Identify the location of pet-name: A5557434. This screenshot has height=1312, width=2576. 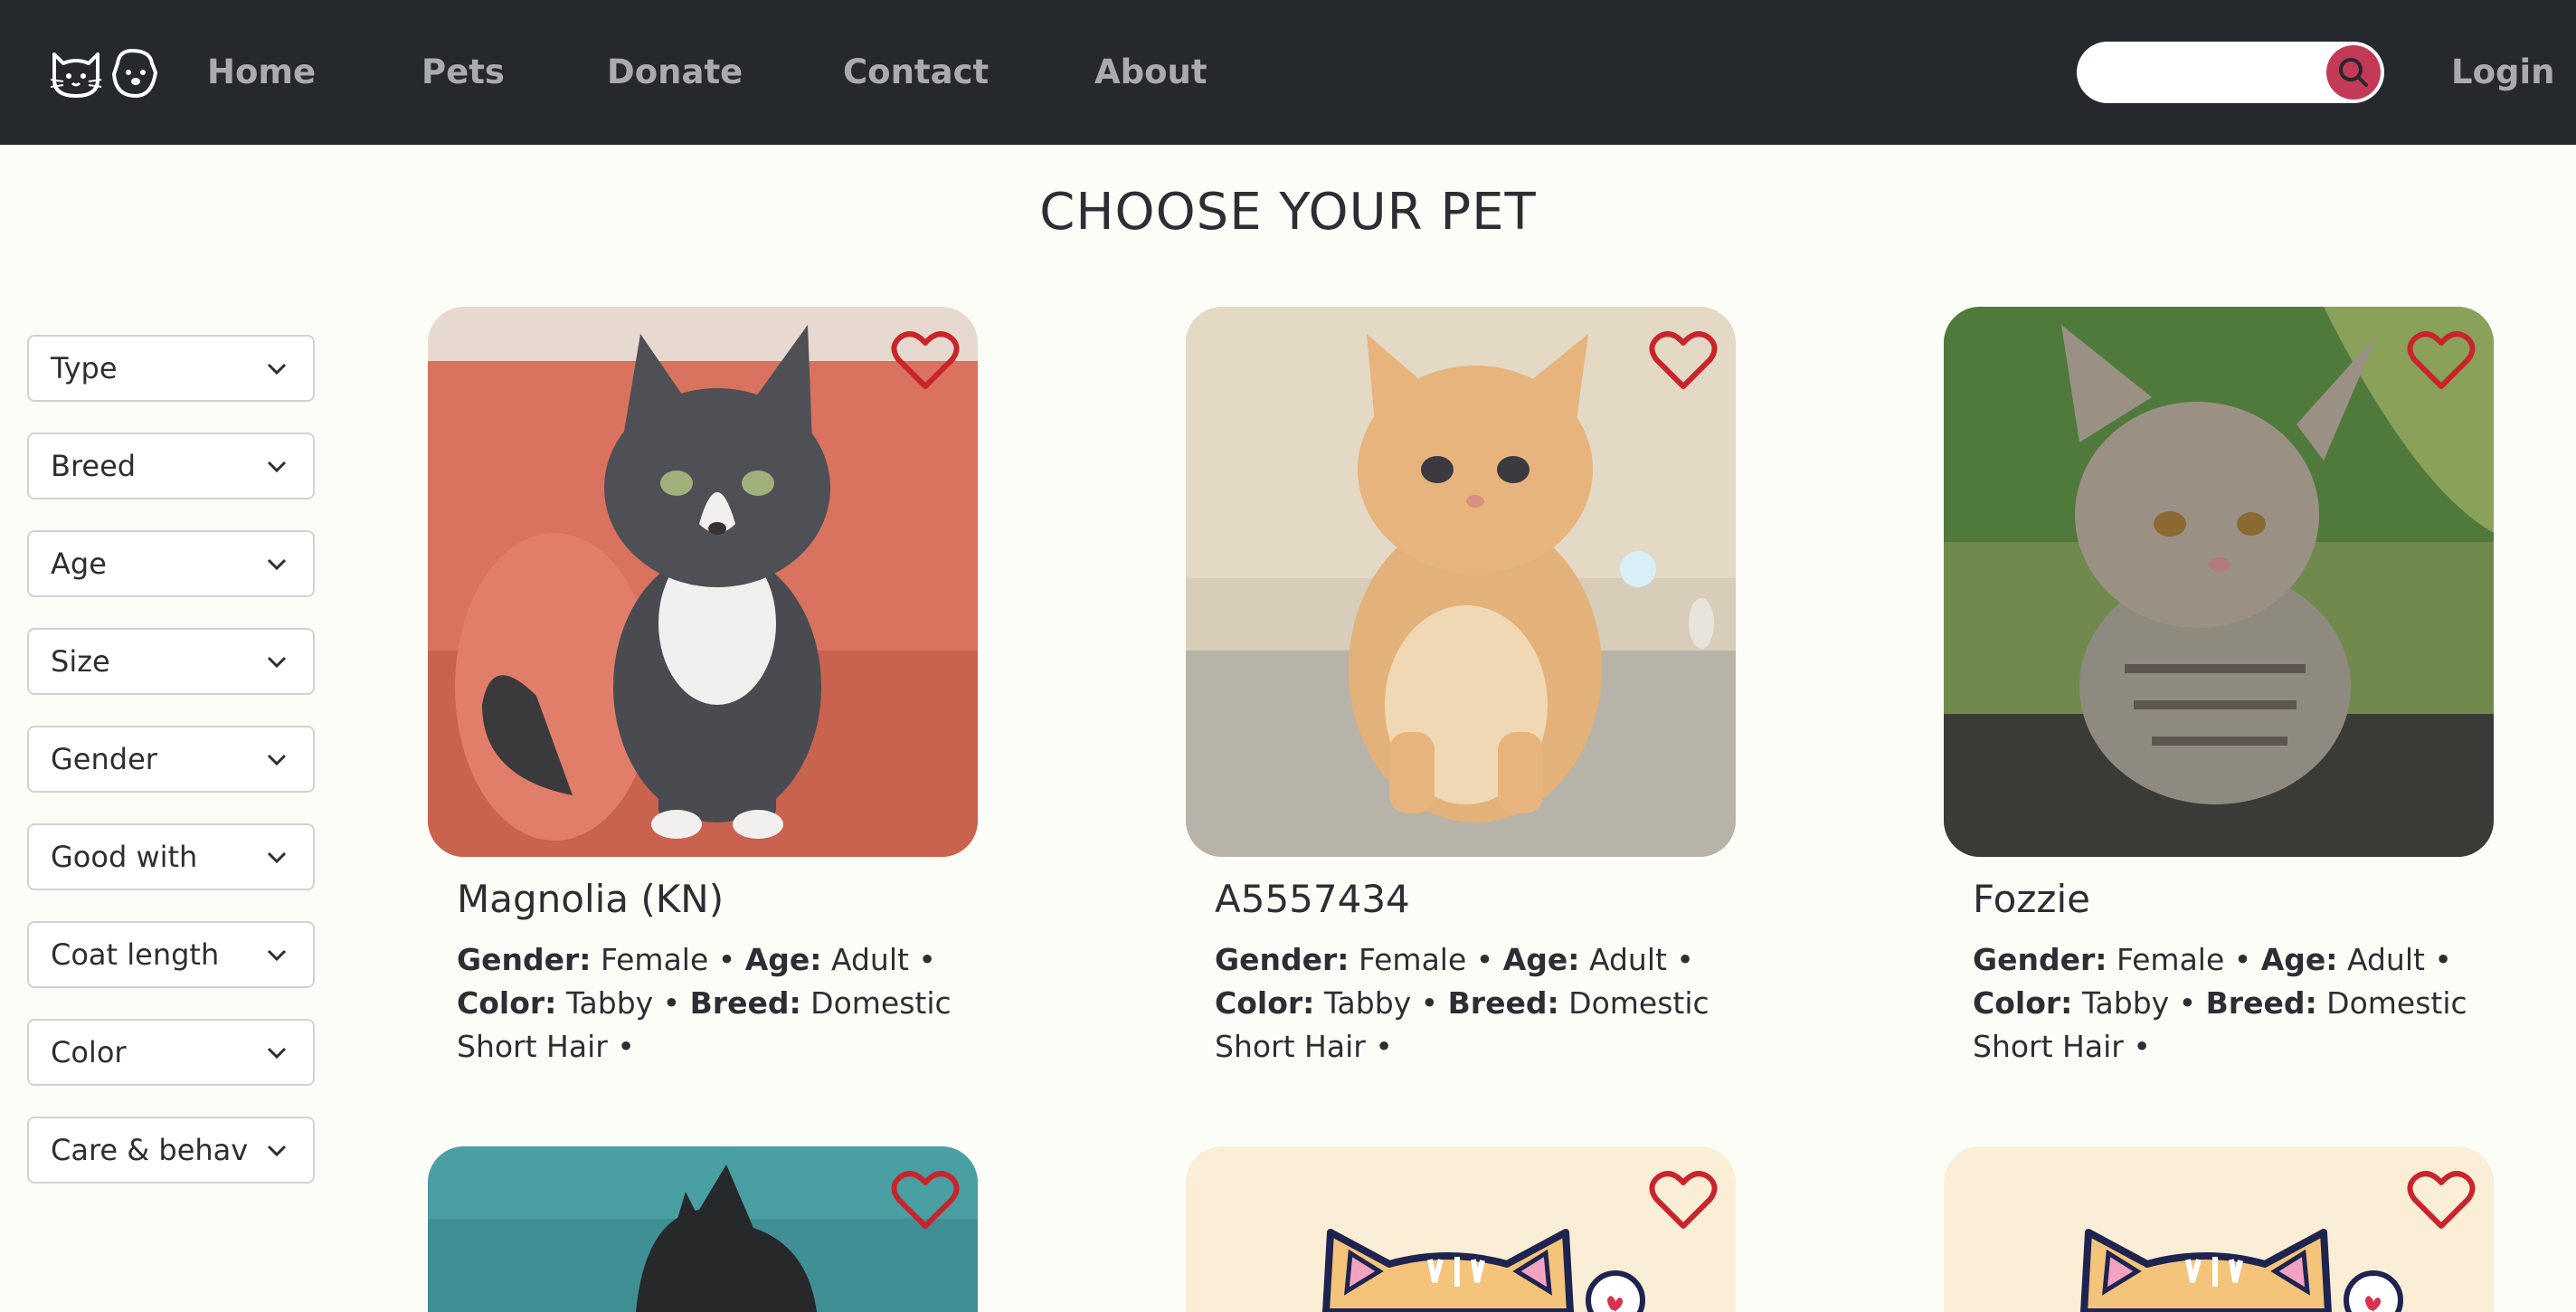
(1312, 899).